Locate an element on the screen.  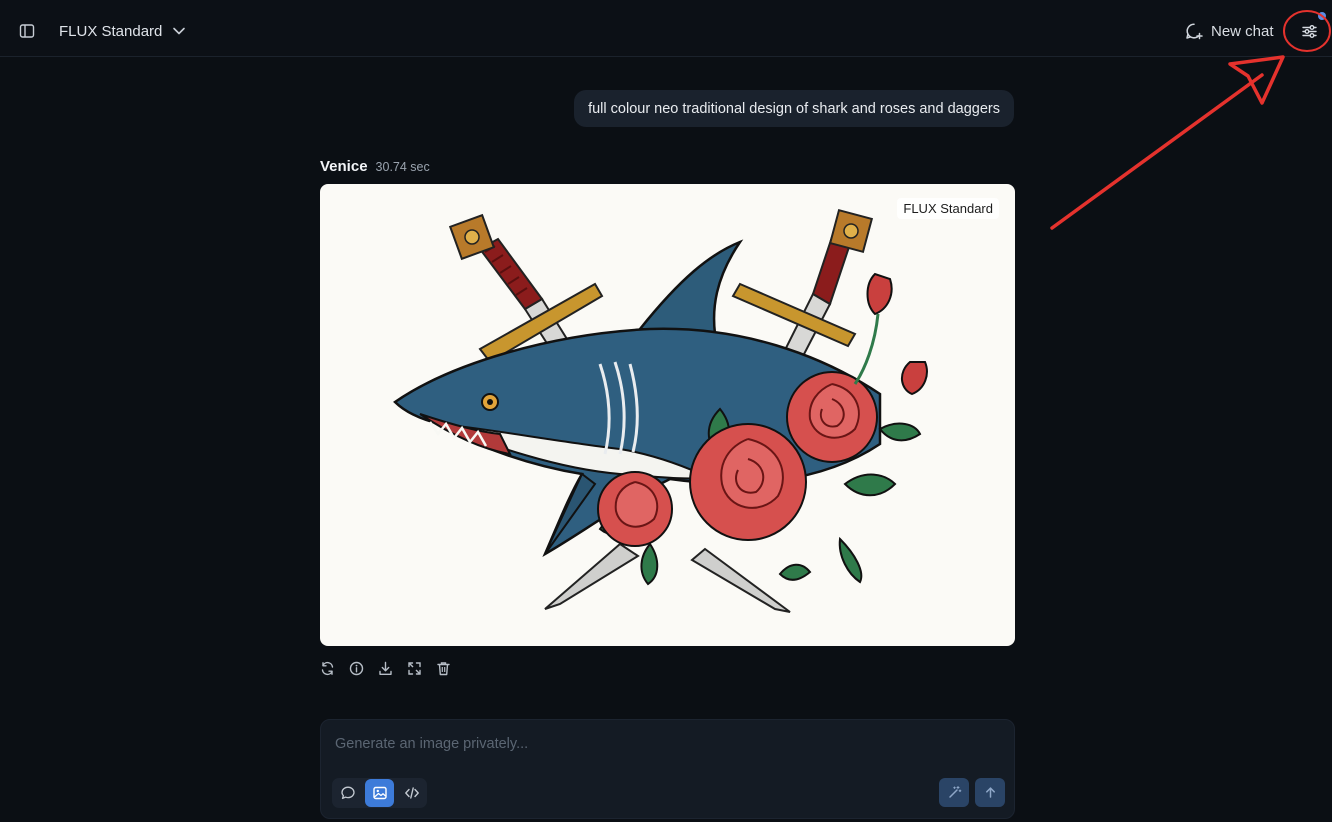
magic-wand-icon is located at coordinates (954, 791).